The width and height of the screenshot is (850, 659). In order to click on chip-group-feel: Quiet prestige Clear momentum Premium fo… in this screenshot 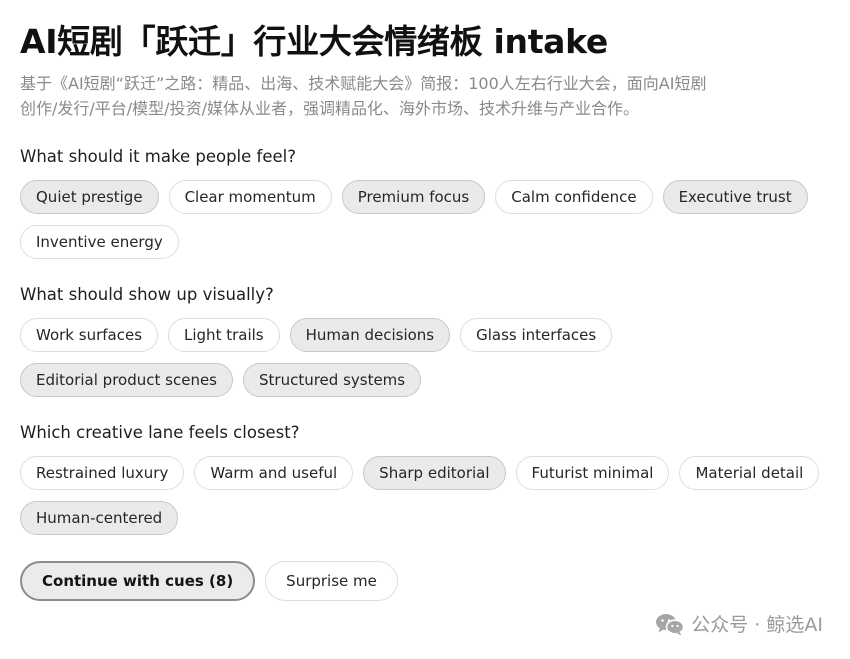, I will do `click(426, 219)`.